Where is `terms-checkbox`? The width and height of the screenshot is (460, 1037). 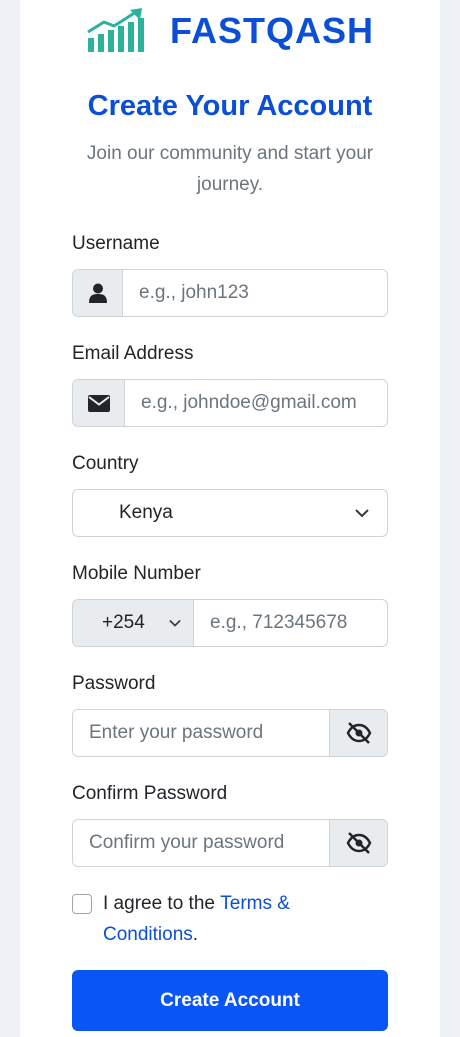 terms-checkbox is located at coordinates (82, 904).